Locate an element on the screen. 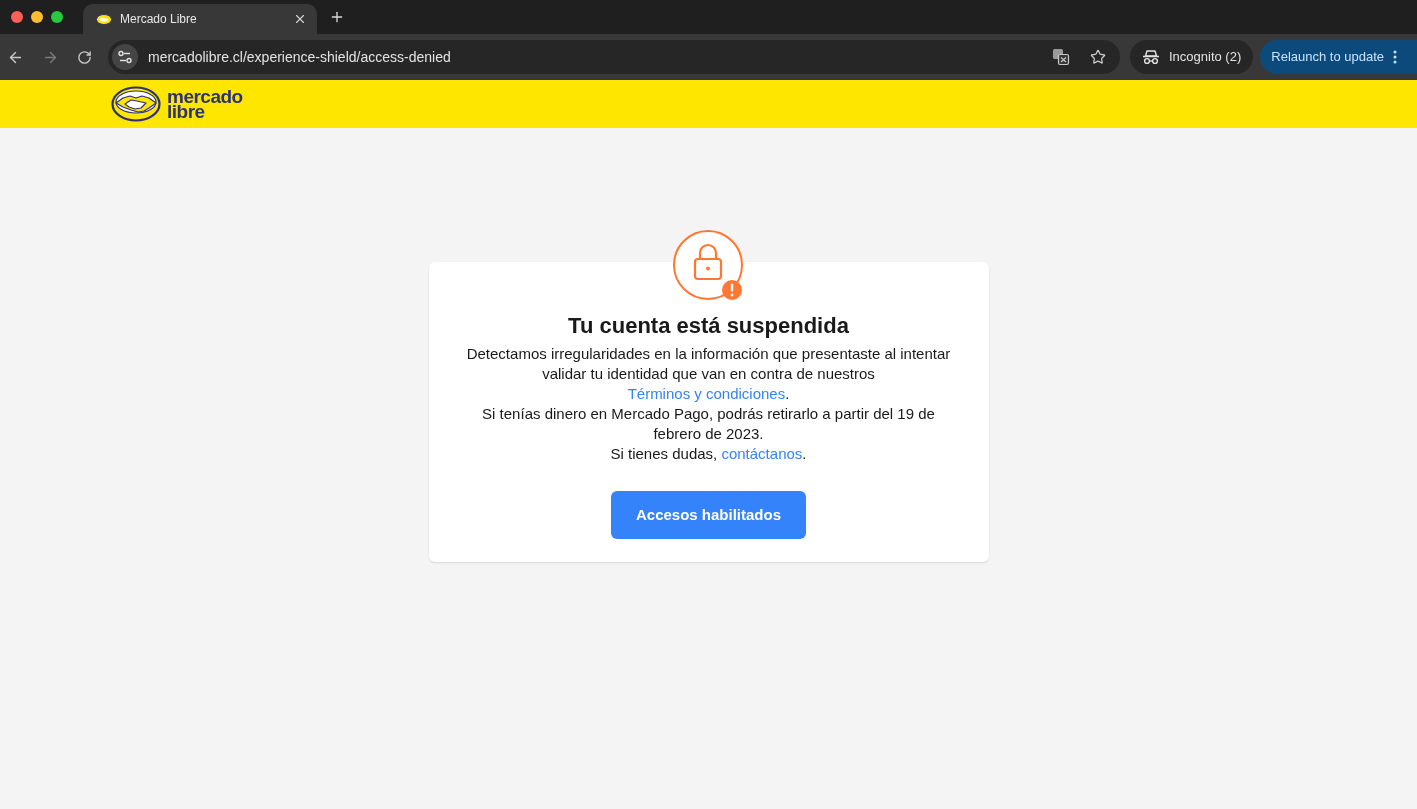  browser-tab: Mercado Libre is located at coordinates (200, 19).